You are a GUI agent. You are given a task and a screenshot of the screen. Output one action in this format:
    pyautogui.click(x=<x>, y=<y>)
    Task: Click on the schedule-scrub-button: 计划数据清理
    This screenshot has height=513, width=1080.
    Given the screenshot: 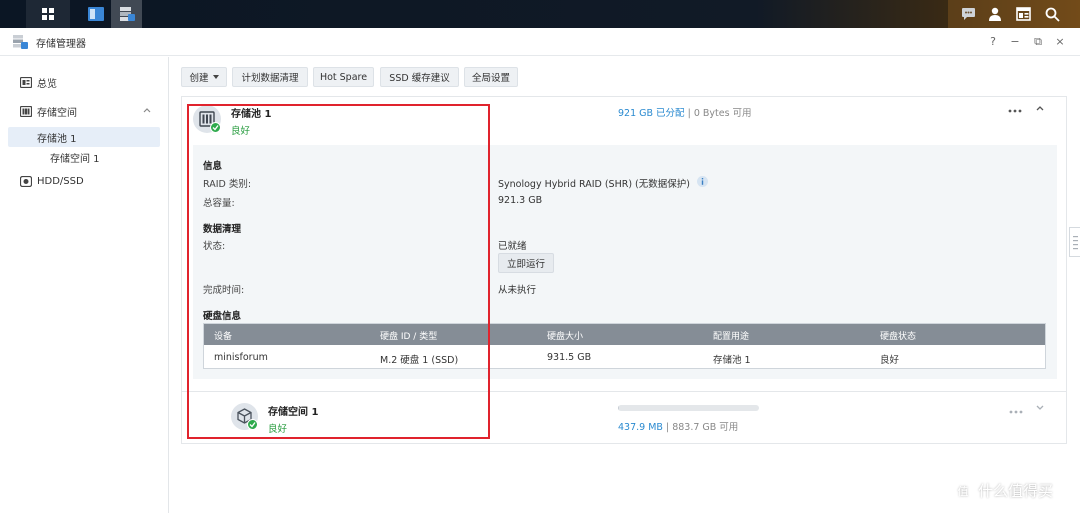 What is the action you would take?
    pyautogui.click(x=270, y=77)
    